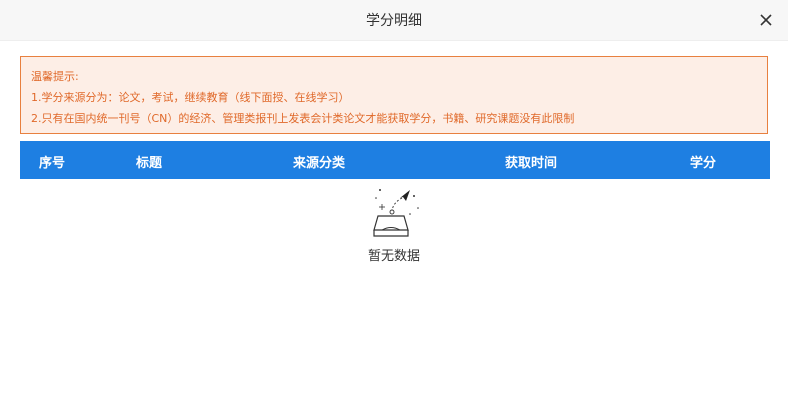 The height and width of the screenshot is (396, 788). I want to click on empty-state-text: 暂无数据, so click(393, 256).